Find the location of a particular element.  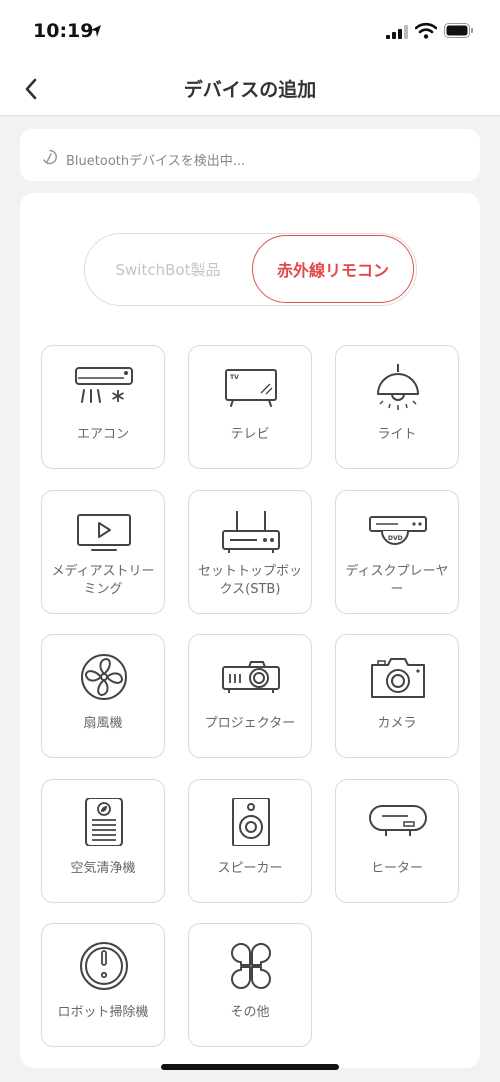

device-tile-others: その他 is located at coordinates (250, 985).